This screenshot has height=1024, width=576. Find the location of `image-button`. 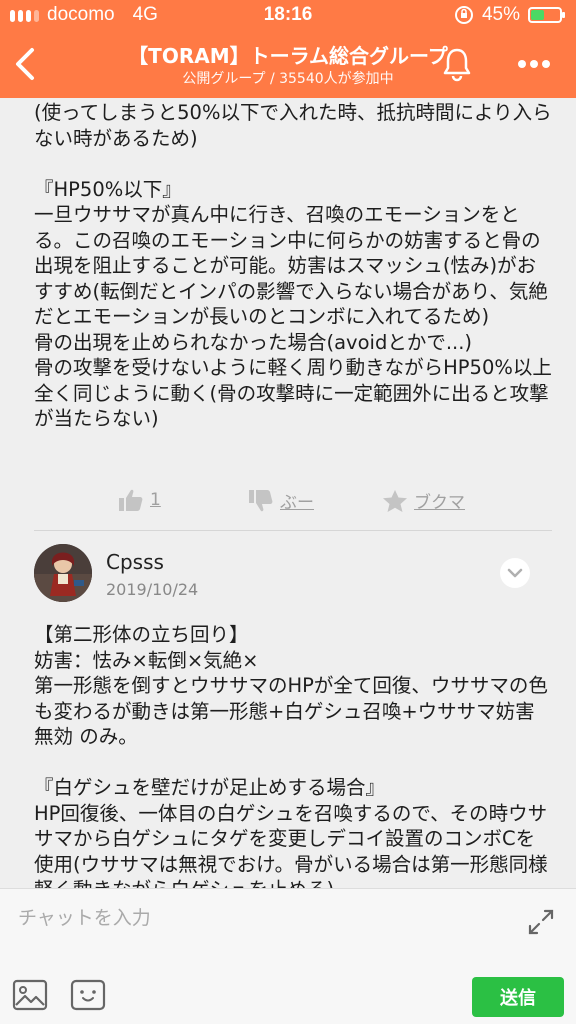

image-button is located at coordinates (30, 995).